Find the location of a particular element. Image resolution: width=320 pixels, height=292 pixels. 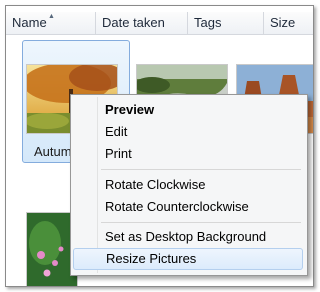

column-header-size: Size is located at coordinates (288, 23).